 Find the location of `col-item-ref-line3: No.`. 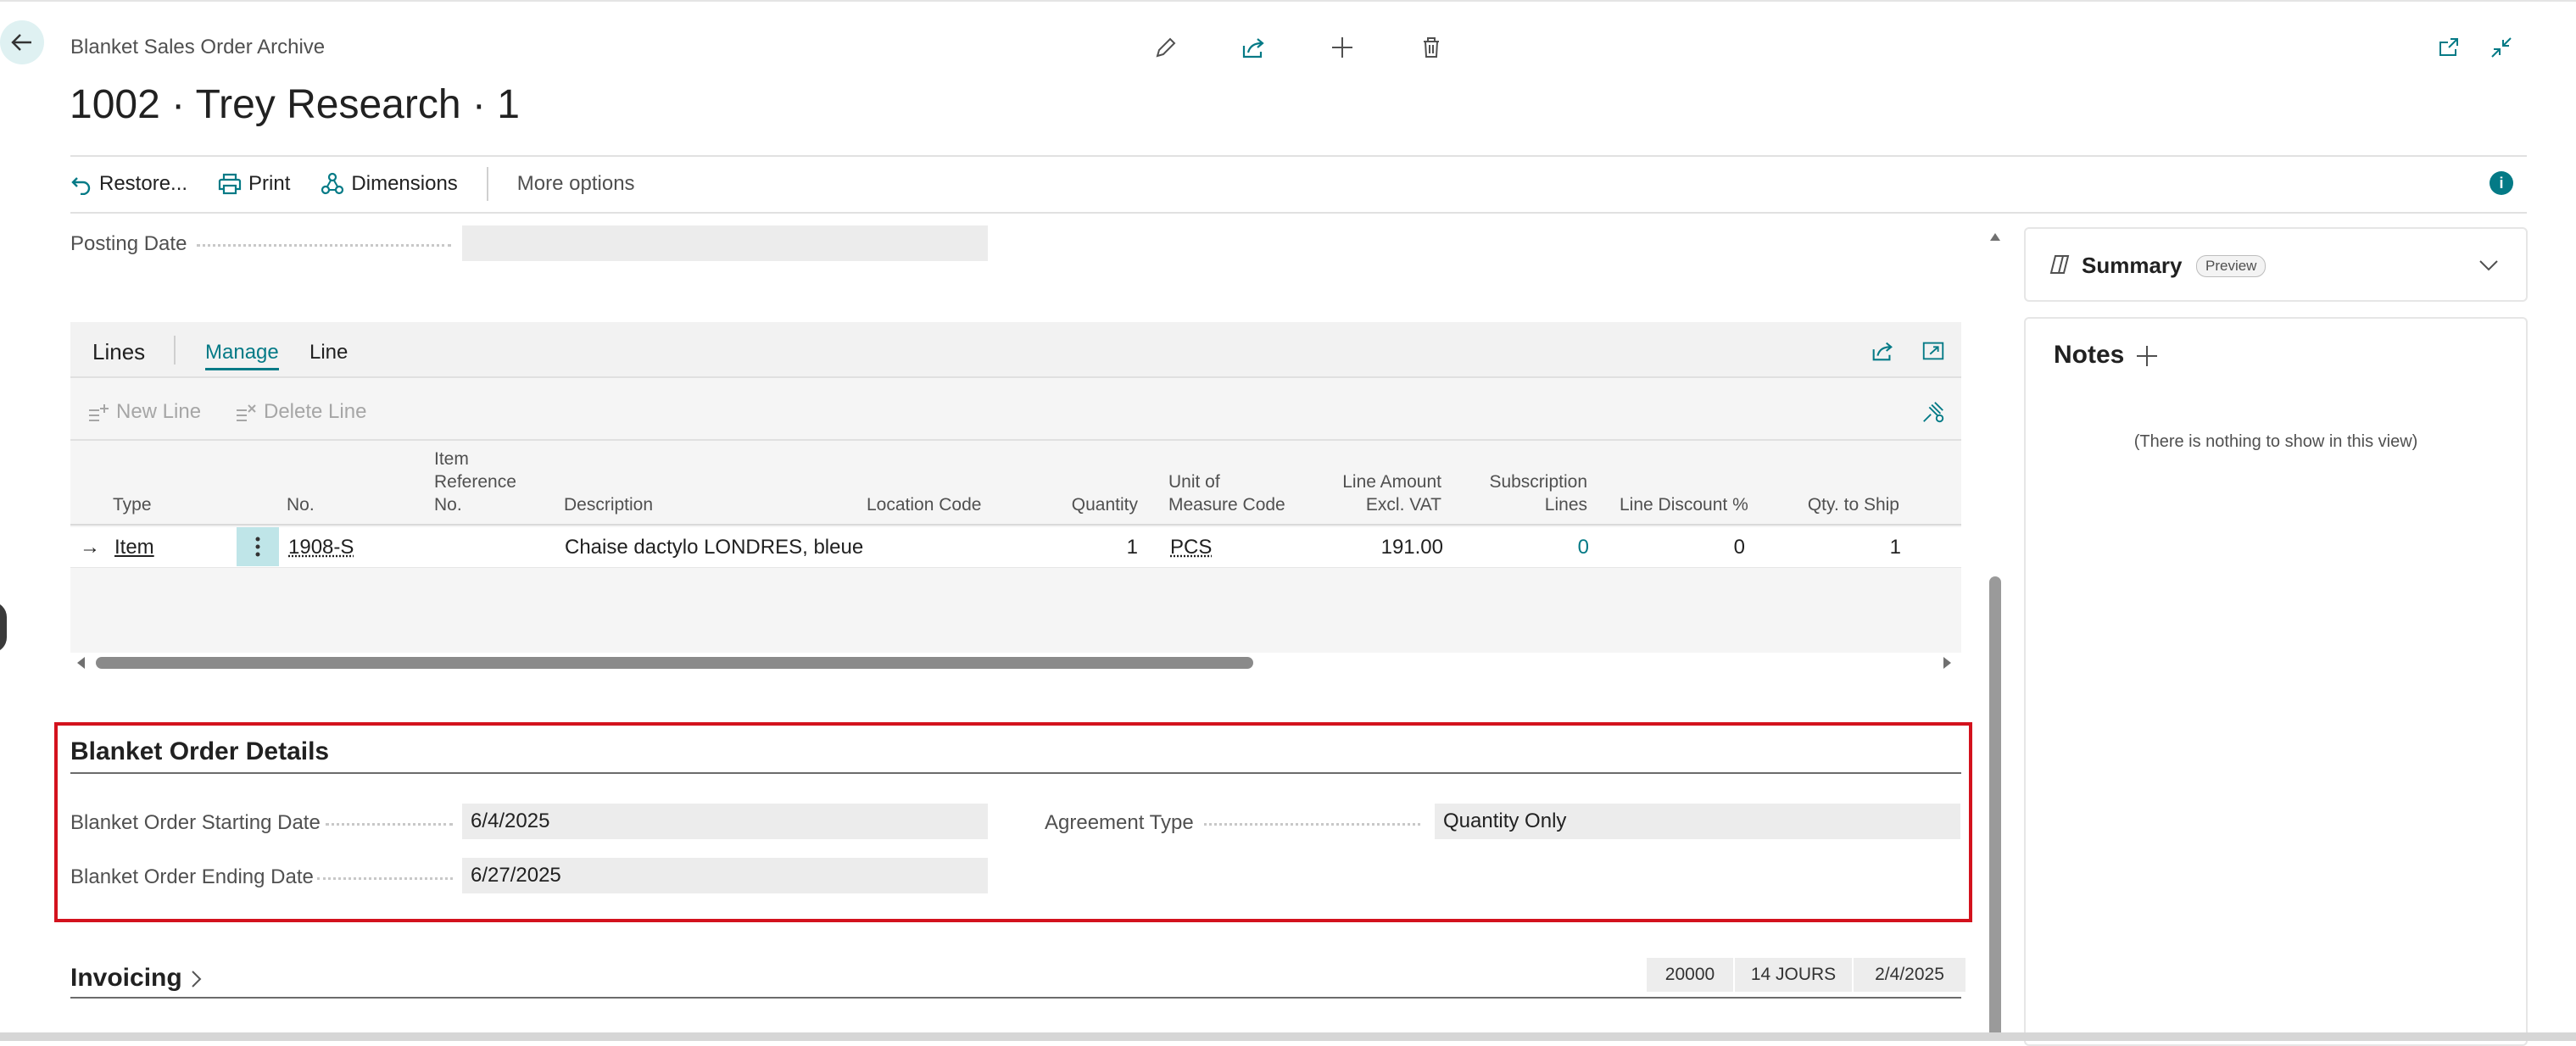

col-item-ref-line3: No. is located at coordinates (448, 505).